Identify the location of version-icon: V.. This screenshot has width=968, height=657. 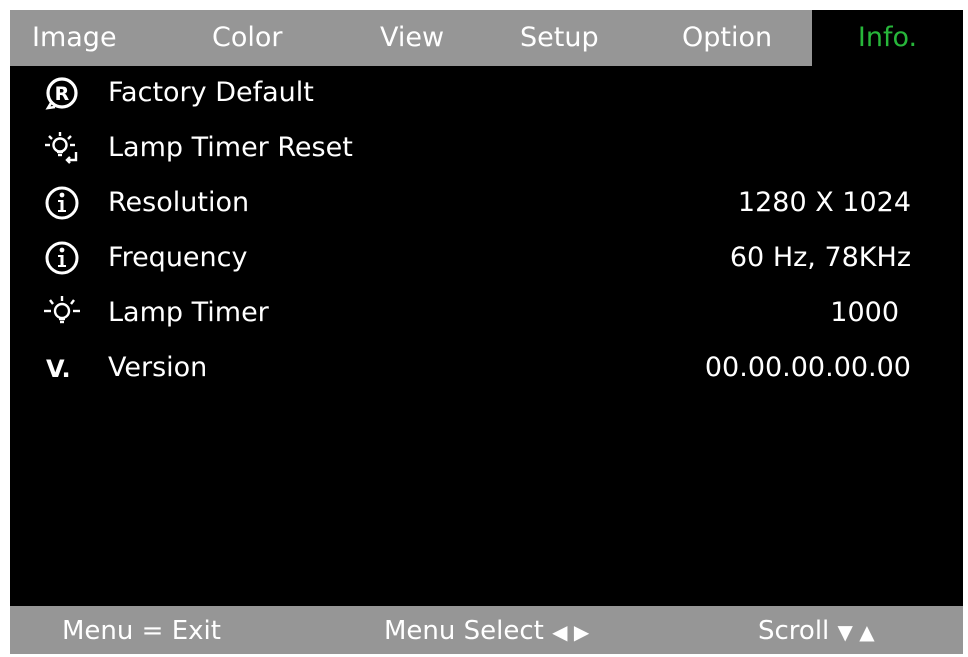
(58, 369).